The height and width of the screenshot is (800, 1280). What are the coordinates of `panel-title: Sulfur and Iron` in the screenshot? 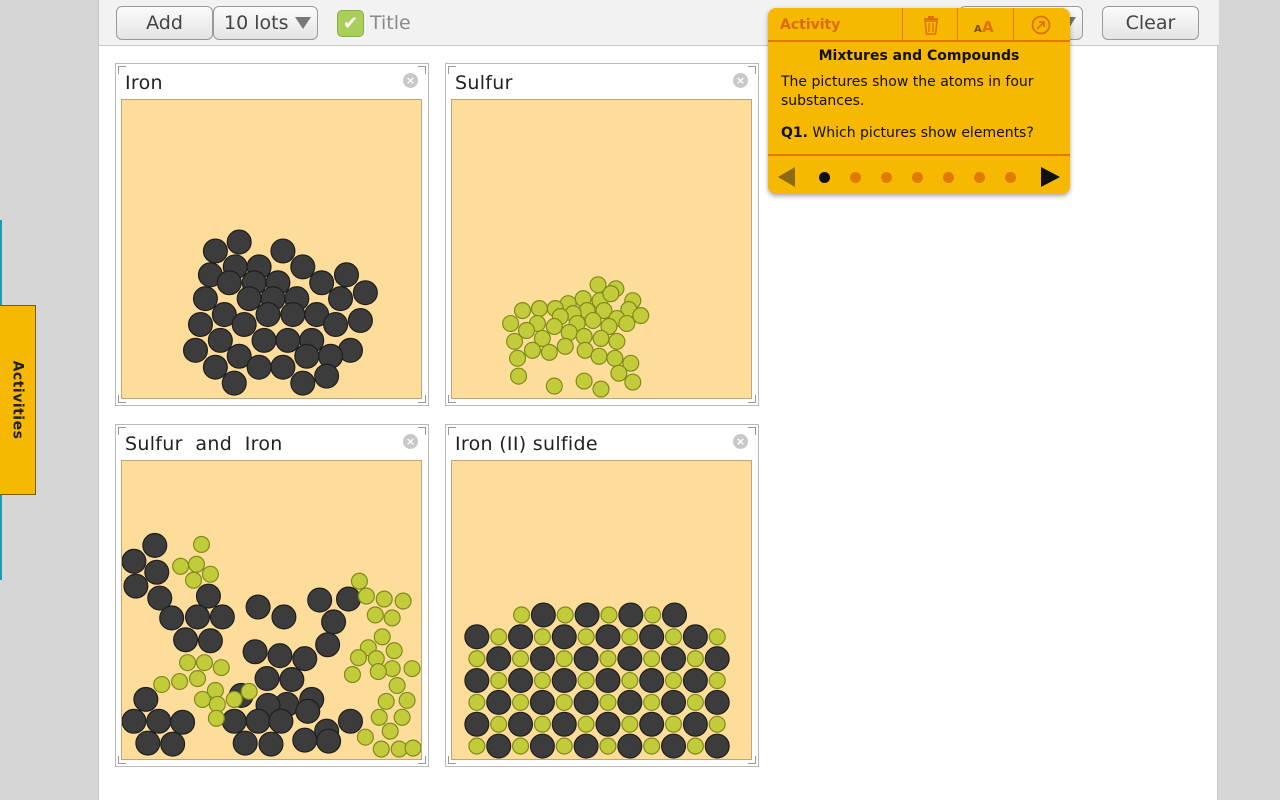 It's located at (204, 444).